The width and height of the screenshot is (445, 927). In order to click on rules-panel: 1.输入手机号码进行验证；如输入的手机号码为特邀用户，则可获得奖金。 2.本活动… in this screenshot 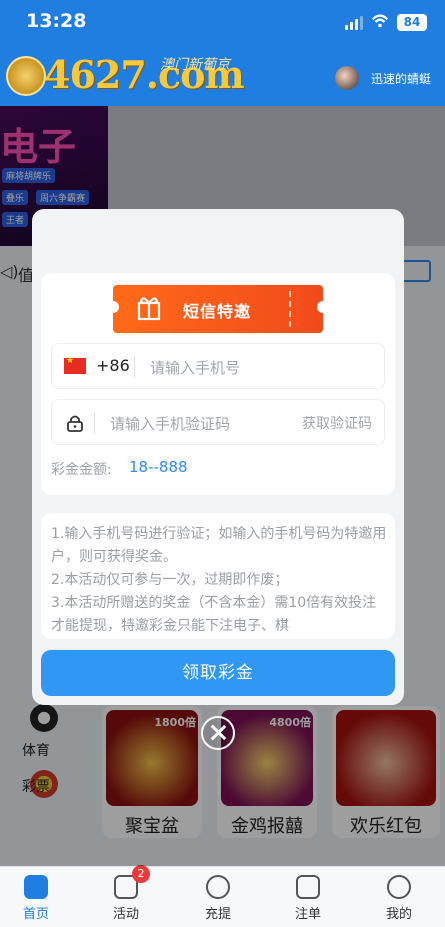, I will do `click(218, 576)`.